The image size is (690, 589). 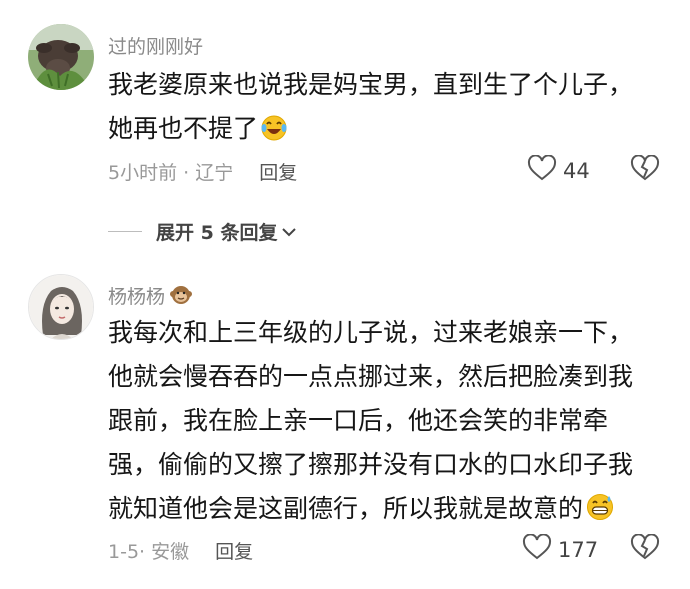 I want to click on like-count: 177, so click(x=578, y=549).